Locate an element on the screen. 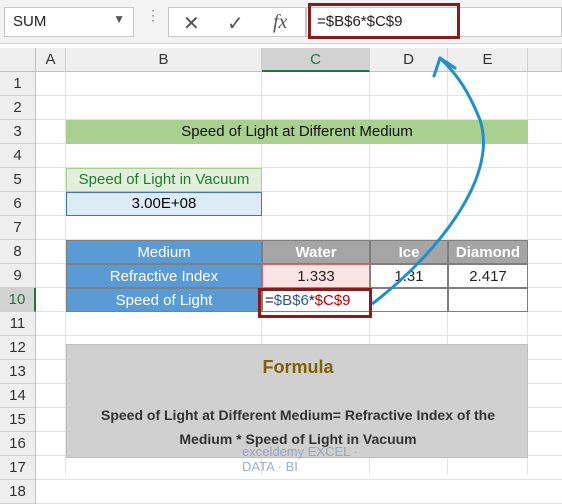 The width and height of the screenshot is (562, 504). row-header-18: 18 is located at coordinates (18, 492).